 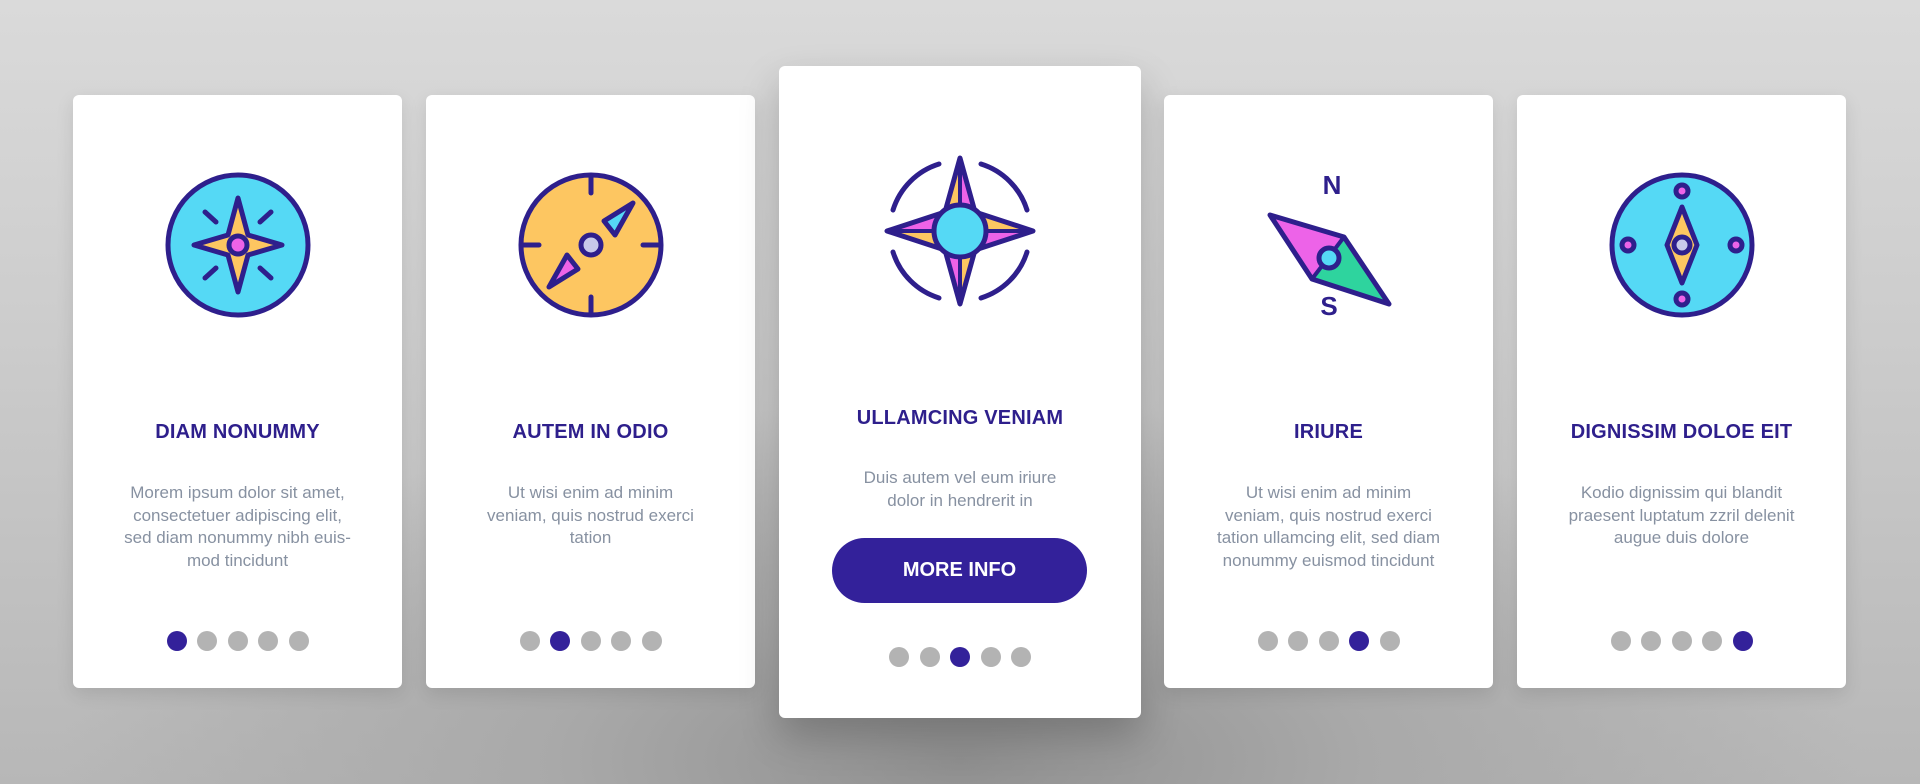 What do you see at coordinates (237, 537) in the screenshot?
I see `description-line: sed diam nonummy nibh euis-` at bounding box center [237, 537].